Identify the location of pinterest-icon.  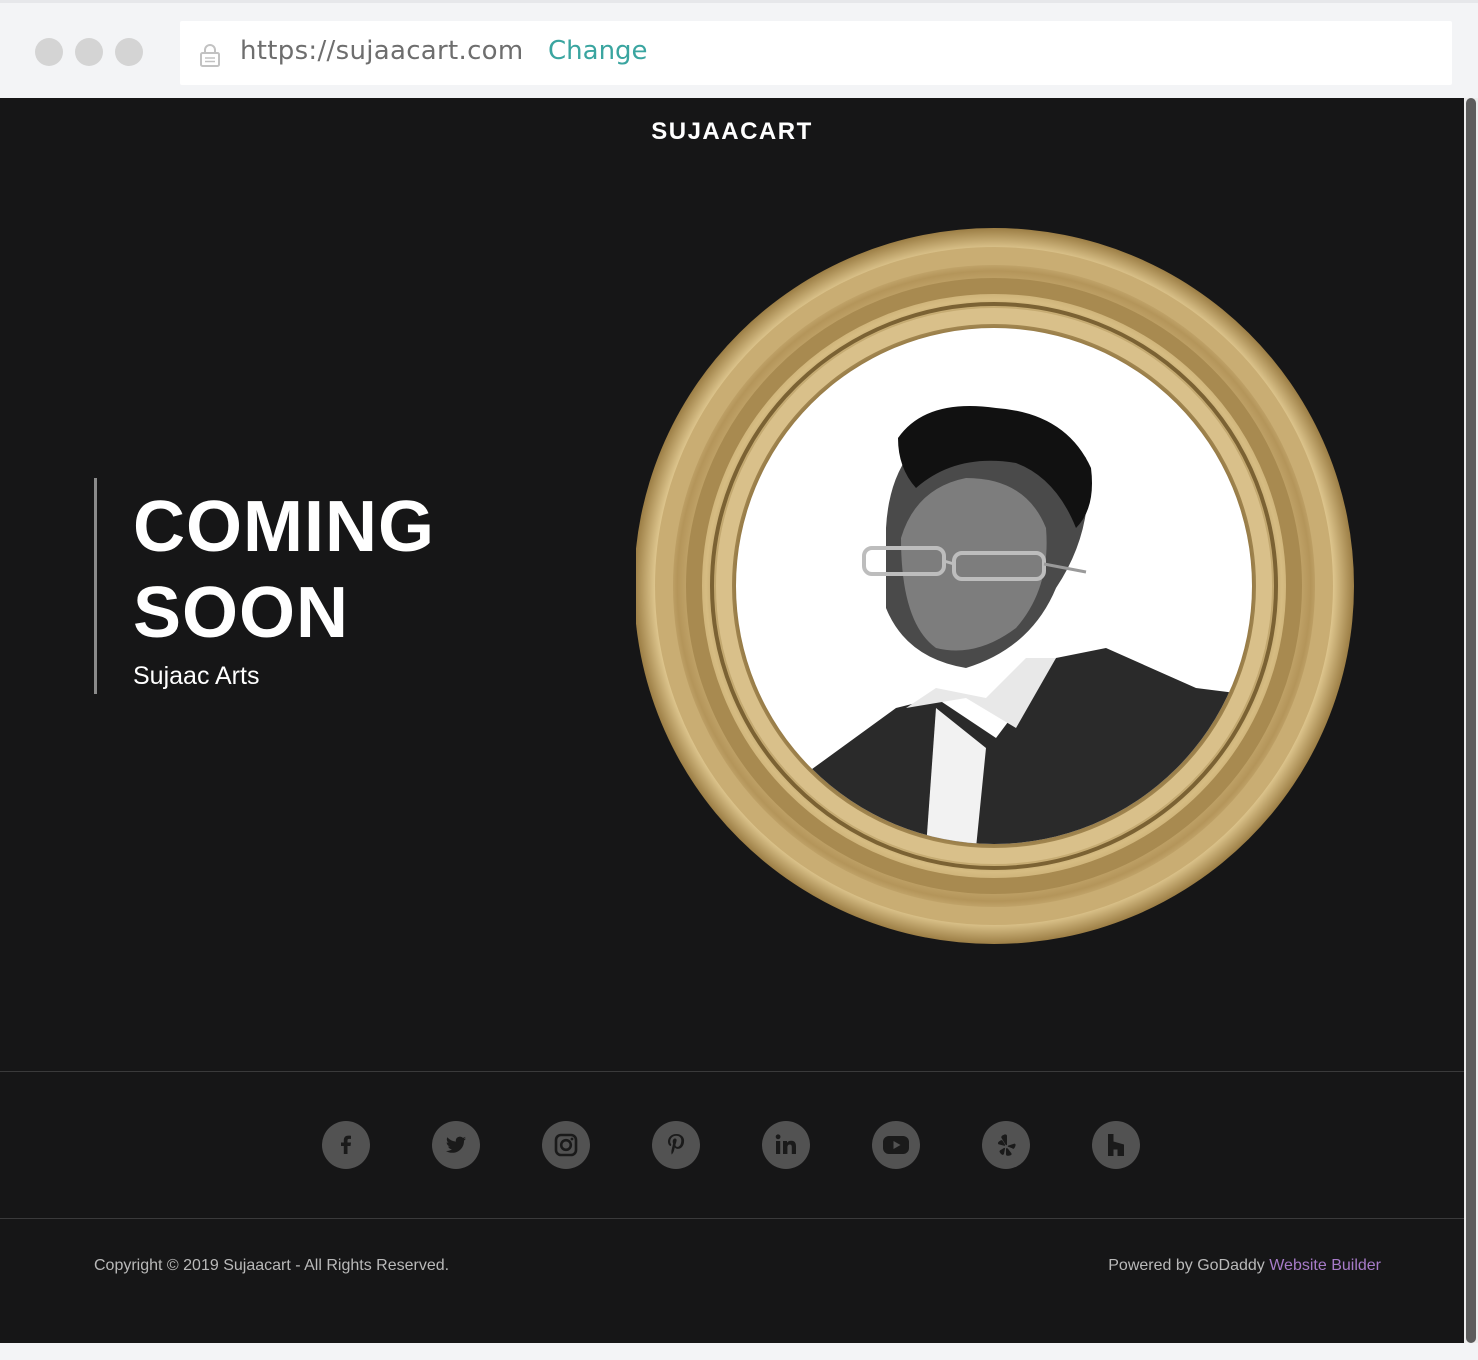
(676, 1144).